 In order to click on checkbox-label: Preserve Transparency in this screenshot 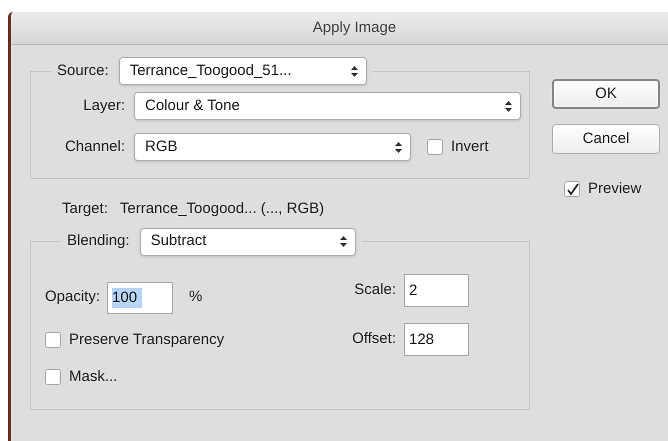, I will do `click(146, 340)`.